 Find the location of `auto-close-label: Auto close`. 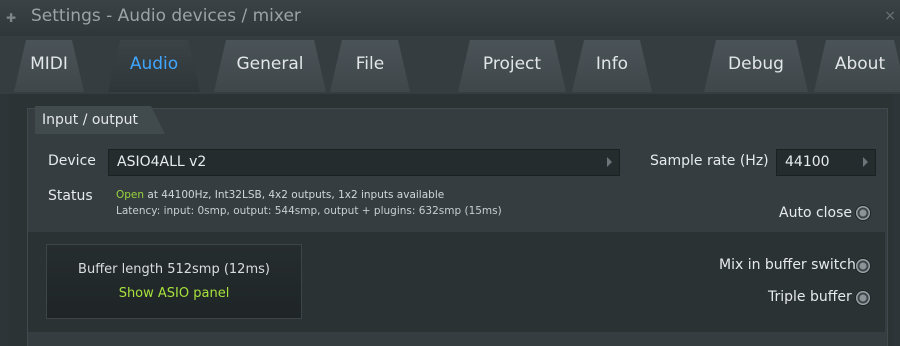

auto-close-label: Auto close is located at coordinates (816, 213).